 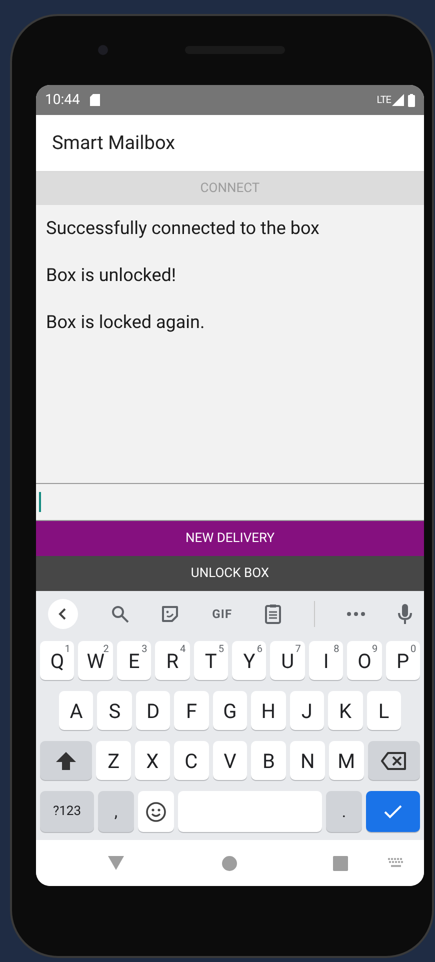 I want to click on shift-key, so click(x=66, y=760).